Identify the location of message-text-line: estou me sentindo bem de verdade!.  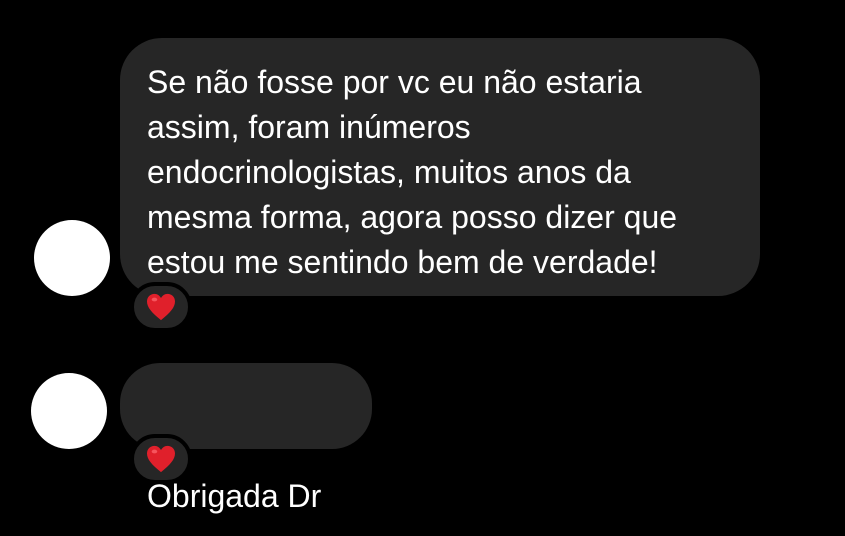
(402, 262).